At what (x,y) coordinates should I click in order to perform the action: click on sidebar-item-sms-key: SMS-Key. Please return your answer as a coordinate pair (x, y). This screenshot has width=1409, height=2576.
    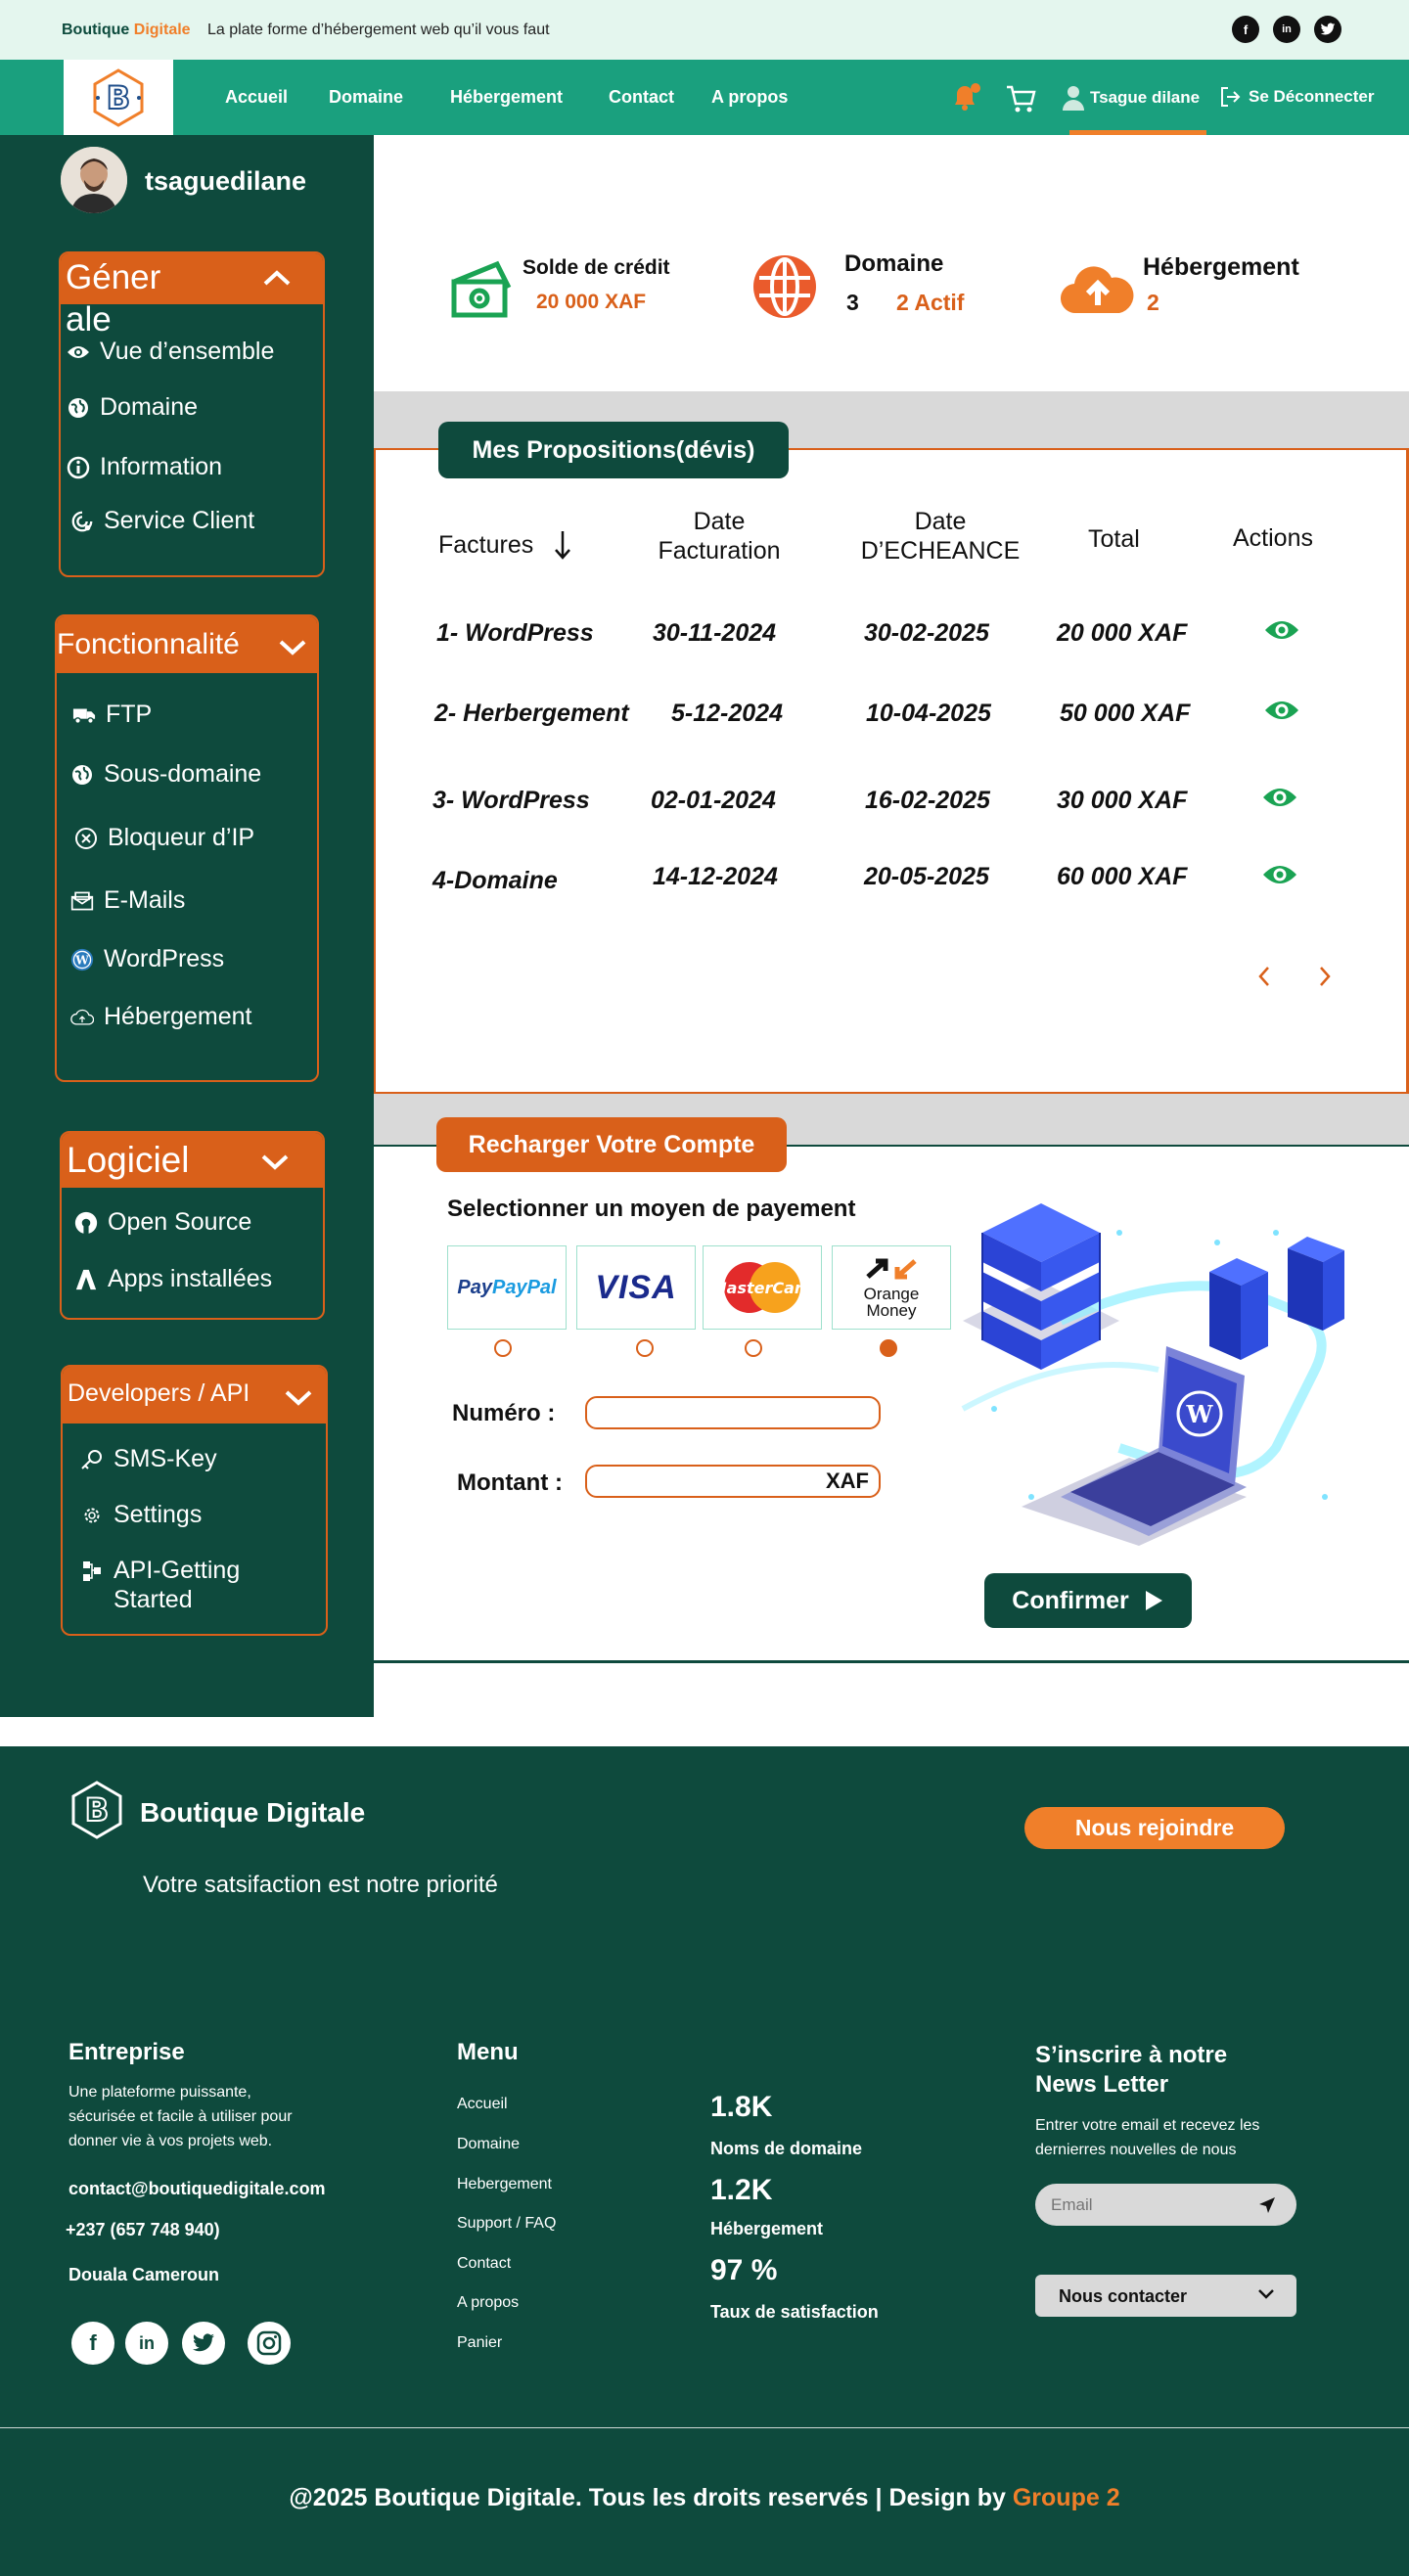
    Looking at the image, I should click on (148, 1459).